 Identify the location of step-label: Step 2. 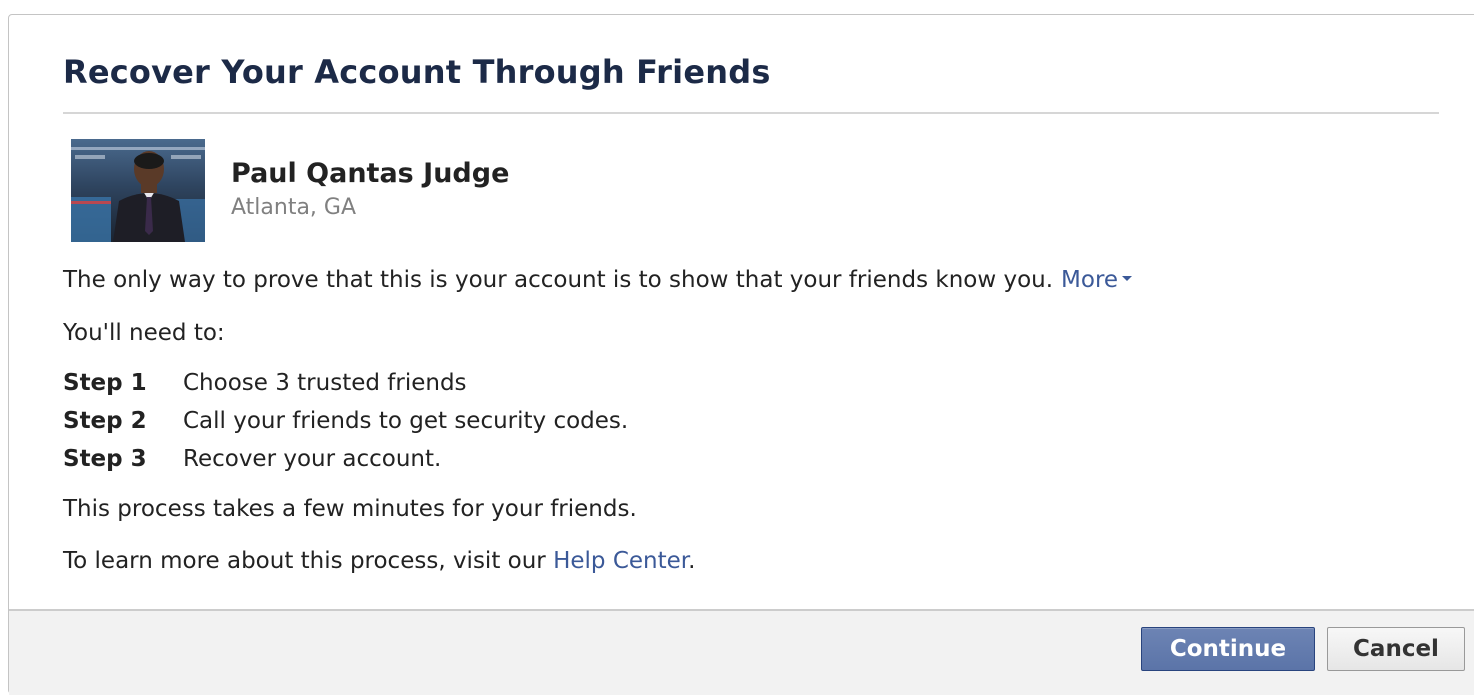
(105, 421).